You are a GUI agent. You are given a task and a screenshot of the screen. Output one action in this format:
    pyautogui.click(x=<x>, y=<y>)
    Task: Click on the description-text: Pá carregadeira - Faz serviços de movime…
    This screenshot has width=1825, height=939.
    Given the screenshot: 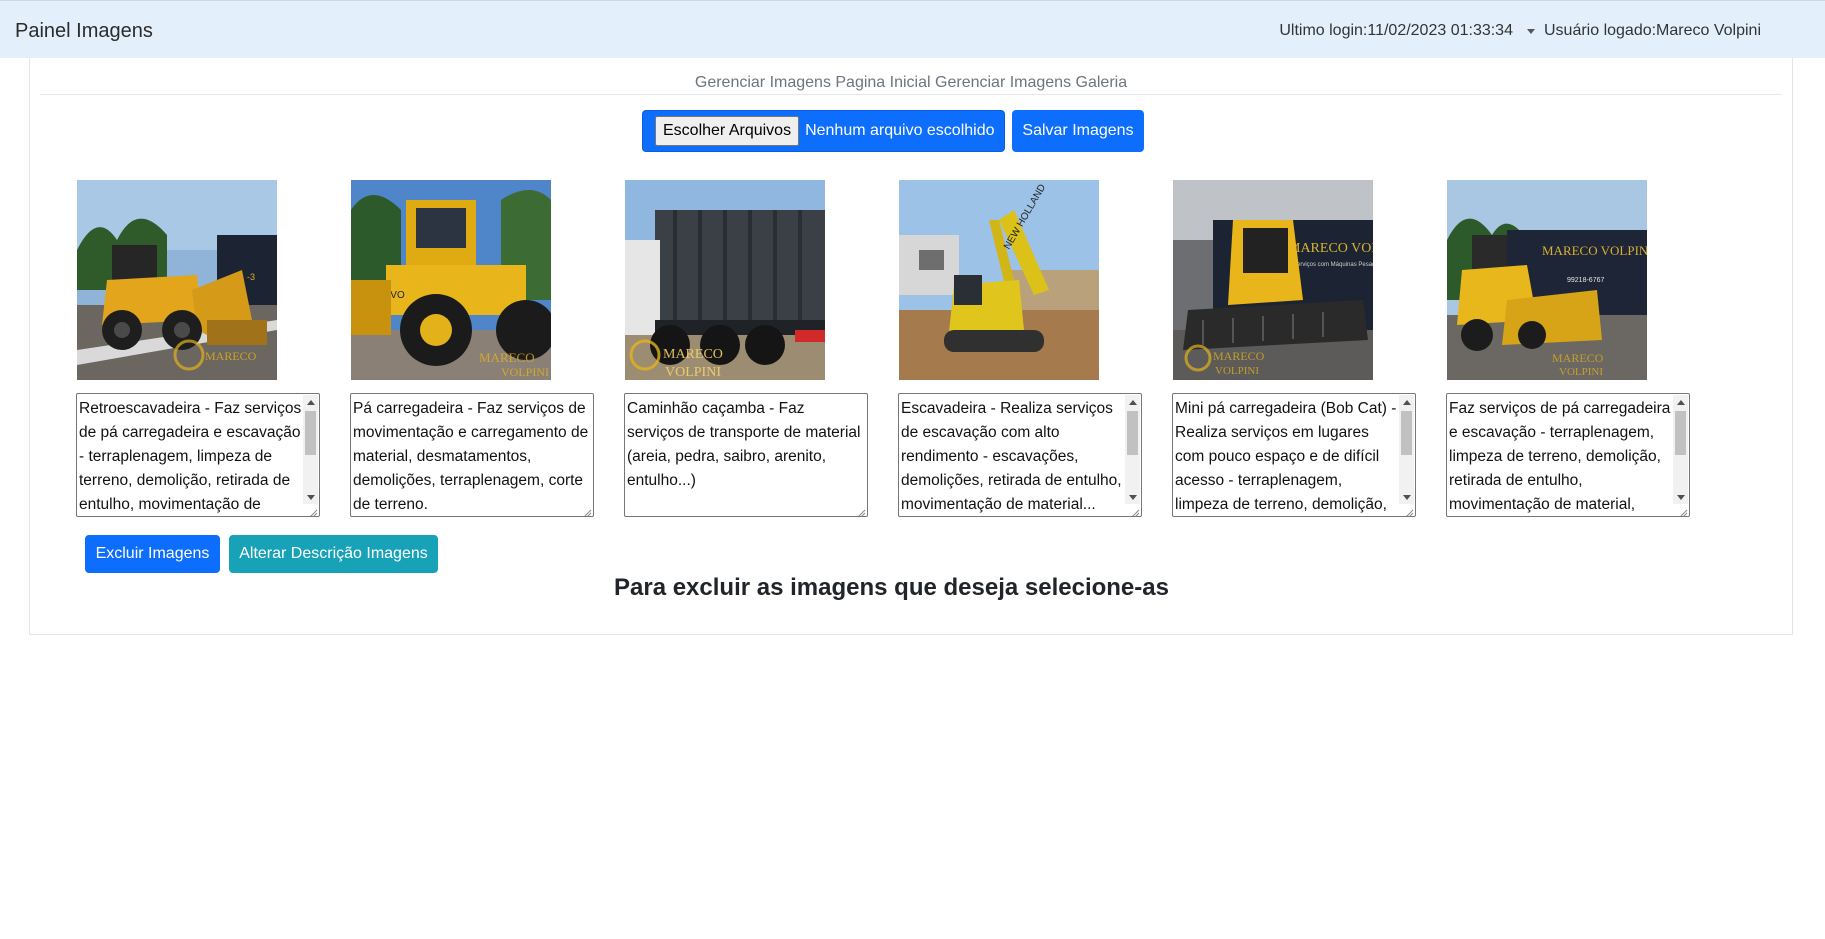 What is the action you would take?
    pyautogui.click(x=471, y=456)
    